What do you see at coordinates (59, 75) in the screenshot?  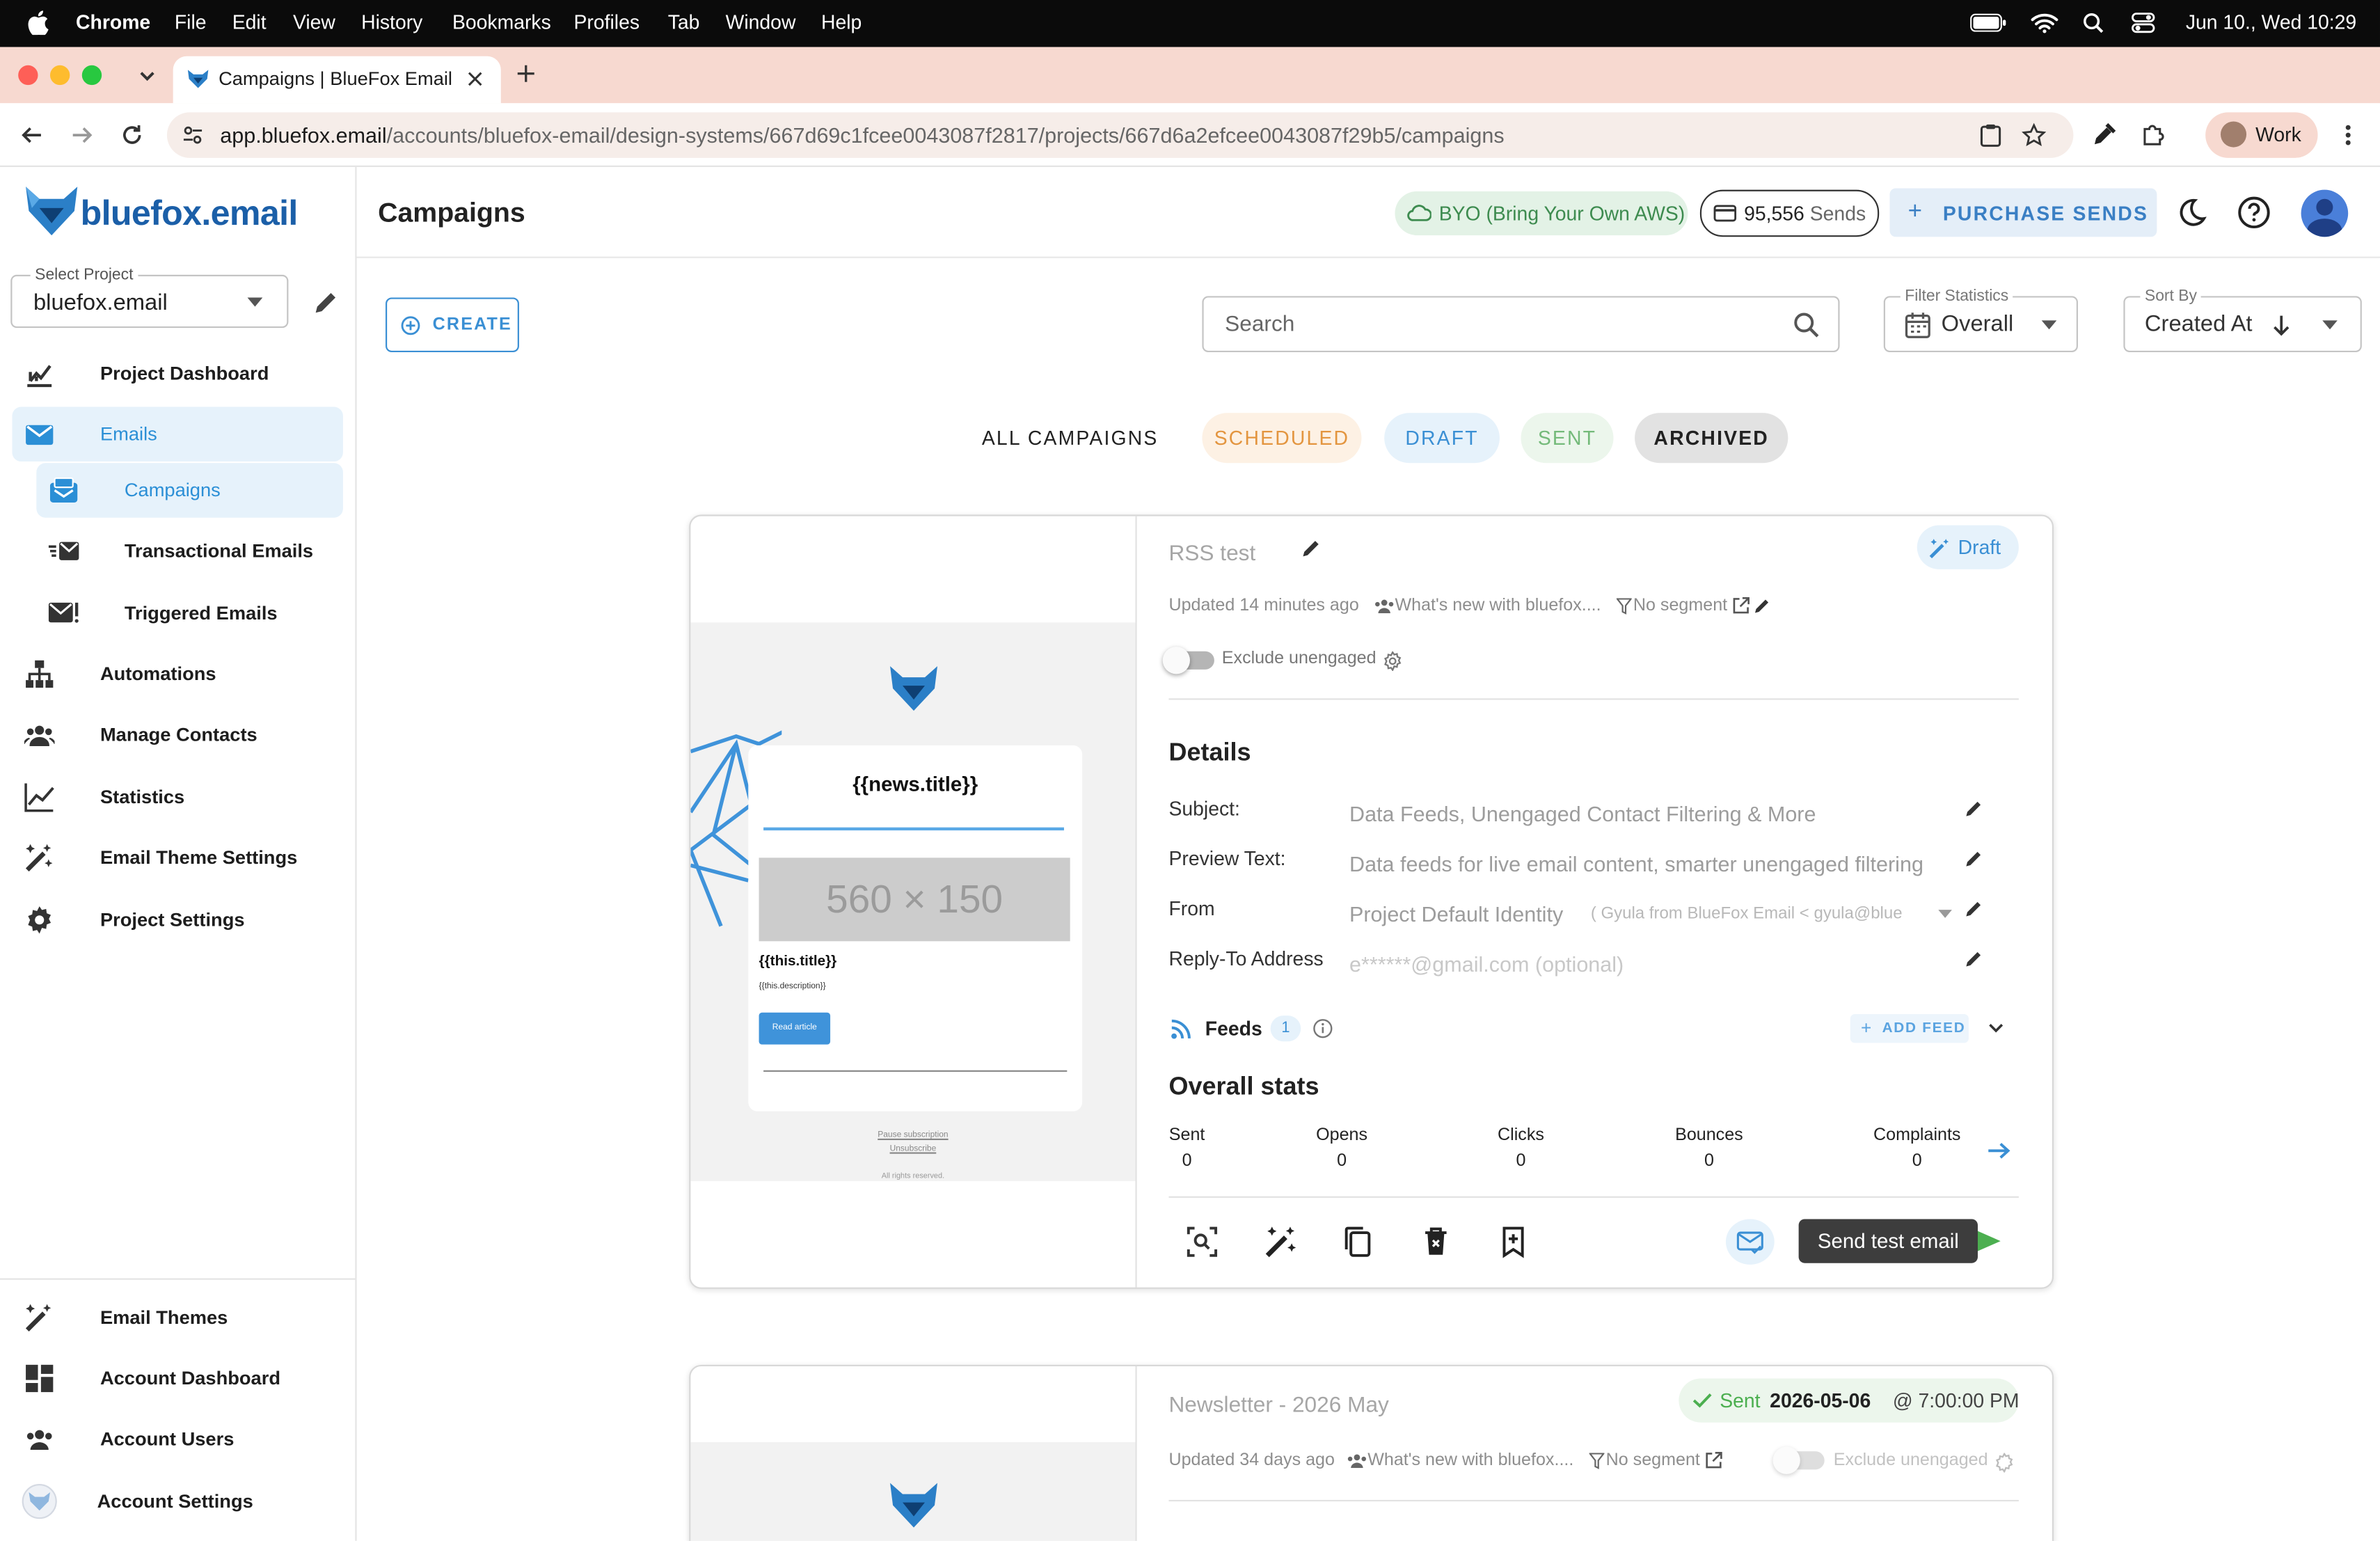 I see `minimize-window-button` at bounding box center [59, 75].